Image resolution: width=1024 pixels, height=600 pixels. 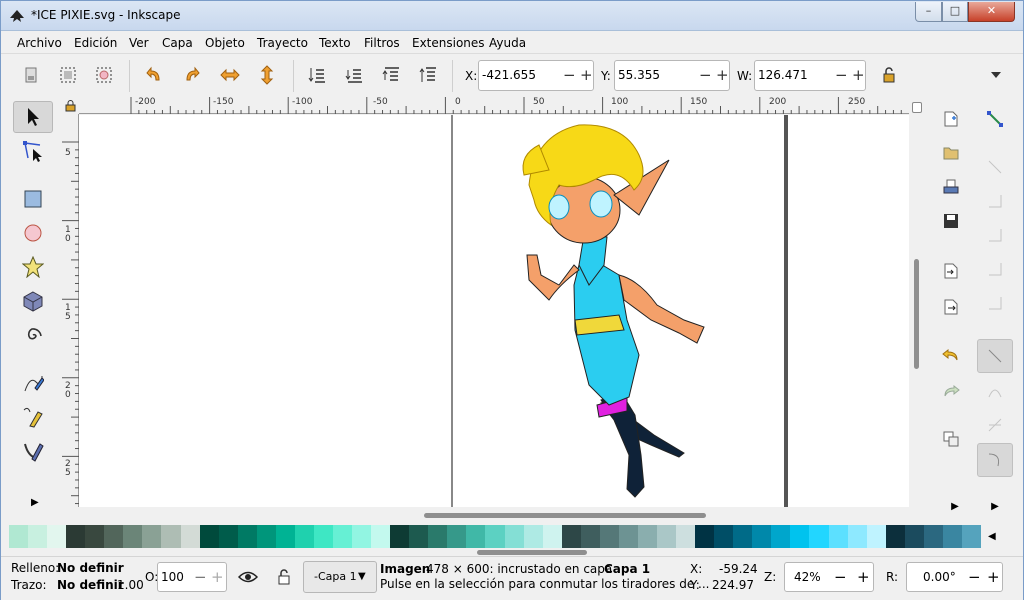 What do you see at coordinates (783, 75) in the screenshot?
I see `w-value: 126.471` at bounding box center [783, 75].